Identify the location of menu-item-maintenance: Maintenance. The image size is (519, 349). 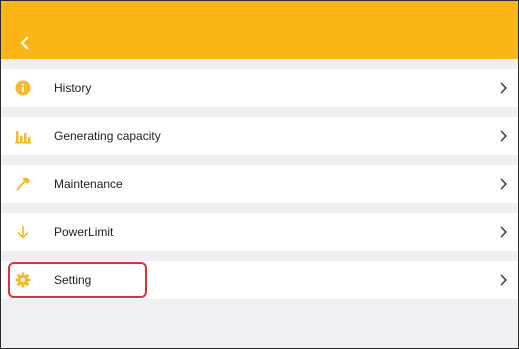
(259, 184).